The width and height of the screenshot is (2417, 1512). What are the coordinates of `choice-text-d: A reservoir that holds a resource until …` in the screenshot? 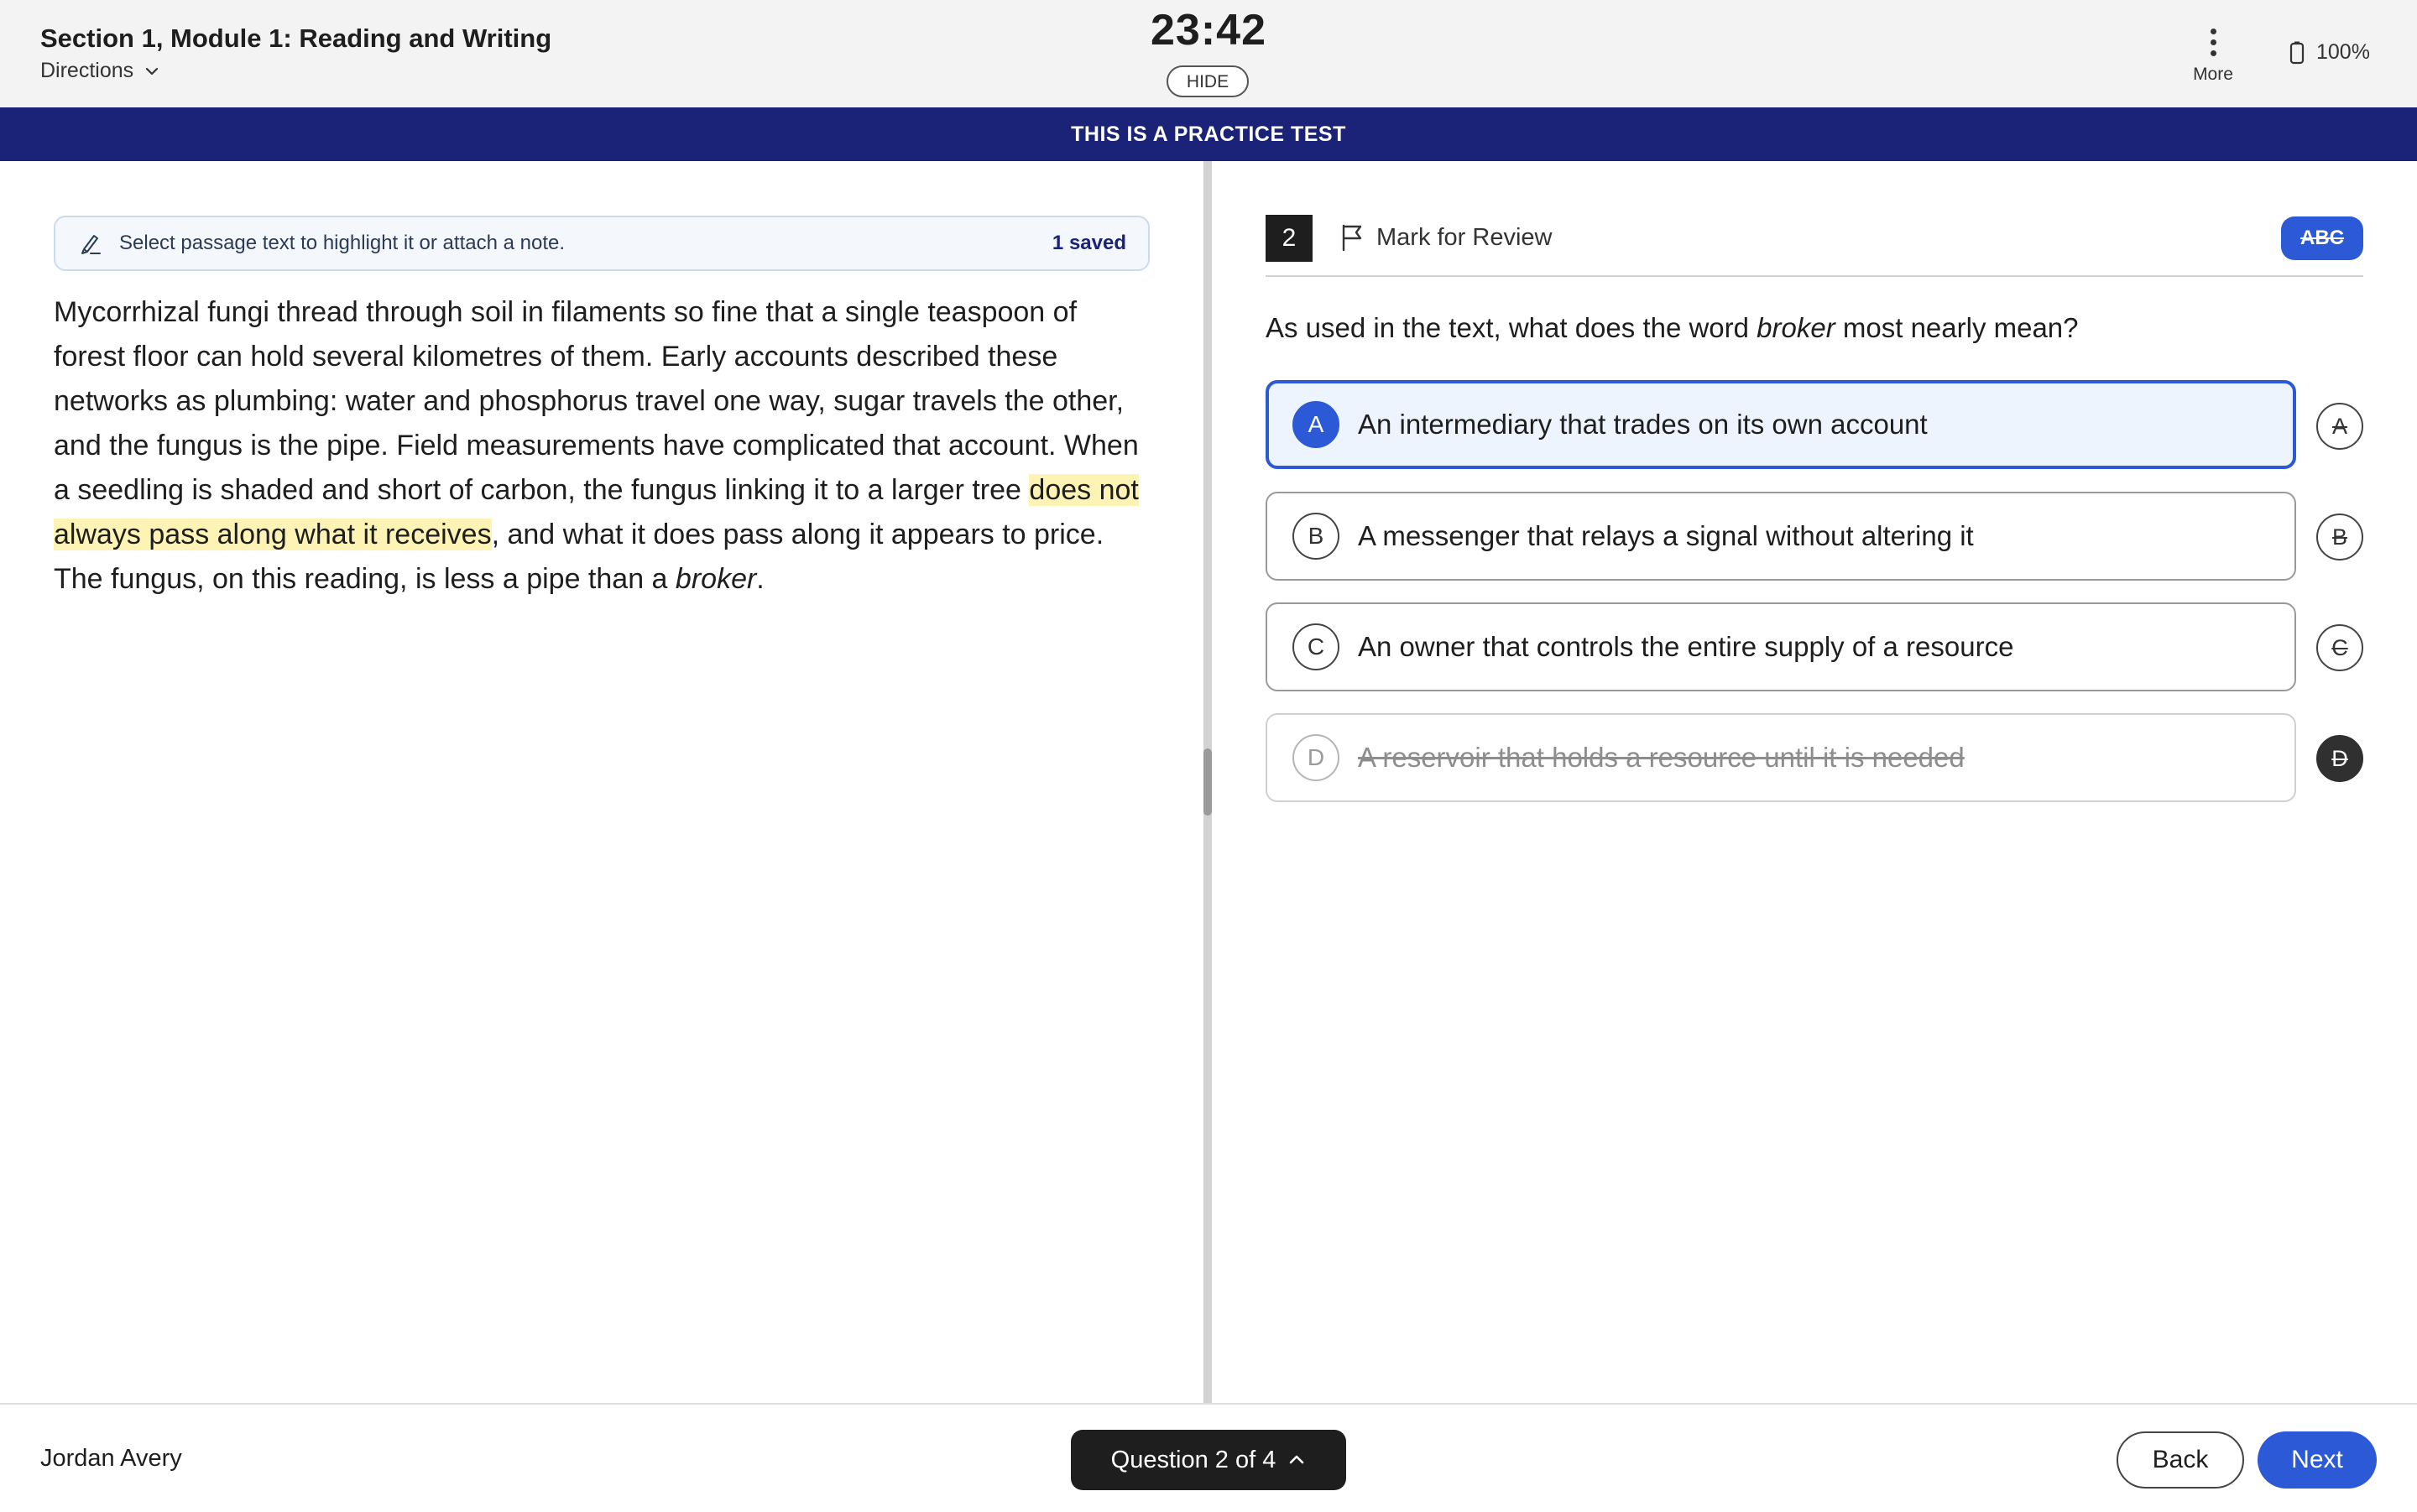 It's located at (1661, 757).